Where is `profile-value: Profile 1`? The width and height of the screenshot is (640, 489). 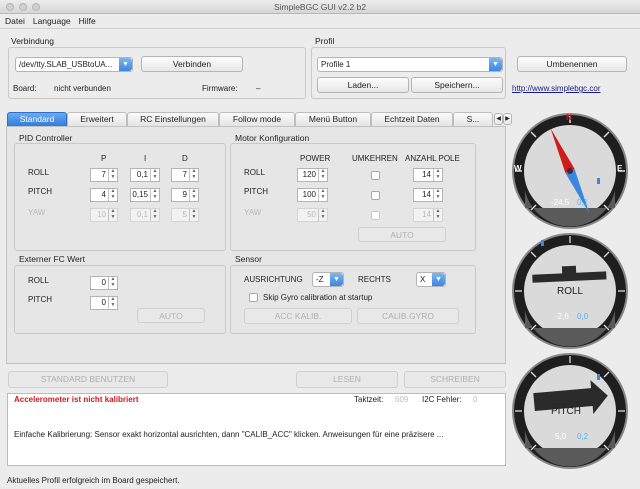
profile-value: Profile 1 is located at coordinates (336, 64).